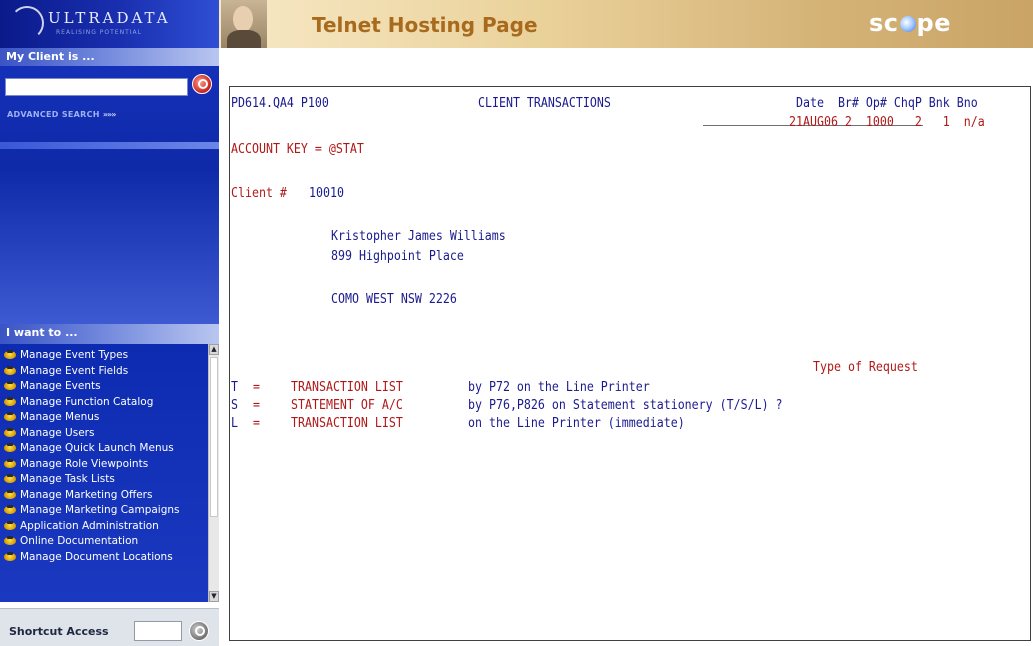 Image resolution: width=1033 pixels, height=646 pixels. Describe the element at coordinates (199, 631) in the screenshot. I see `shortcut-go-icon` at that location.